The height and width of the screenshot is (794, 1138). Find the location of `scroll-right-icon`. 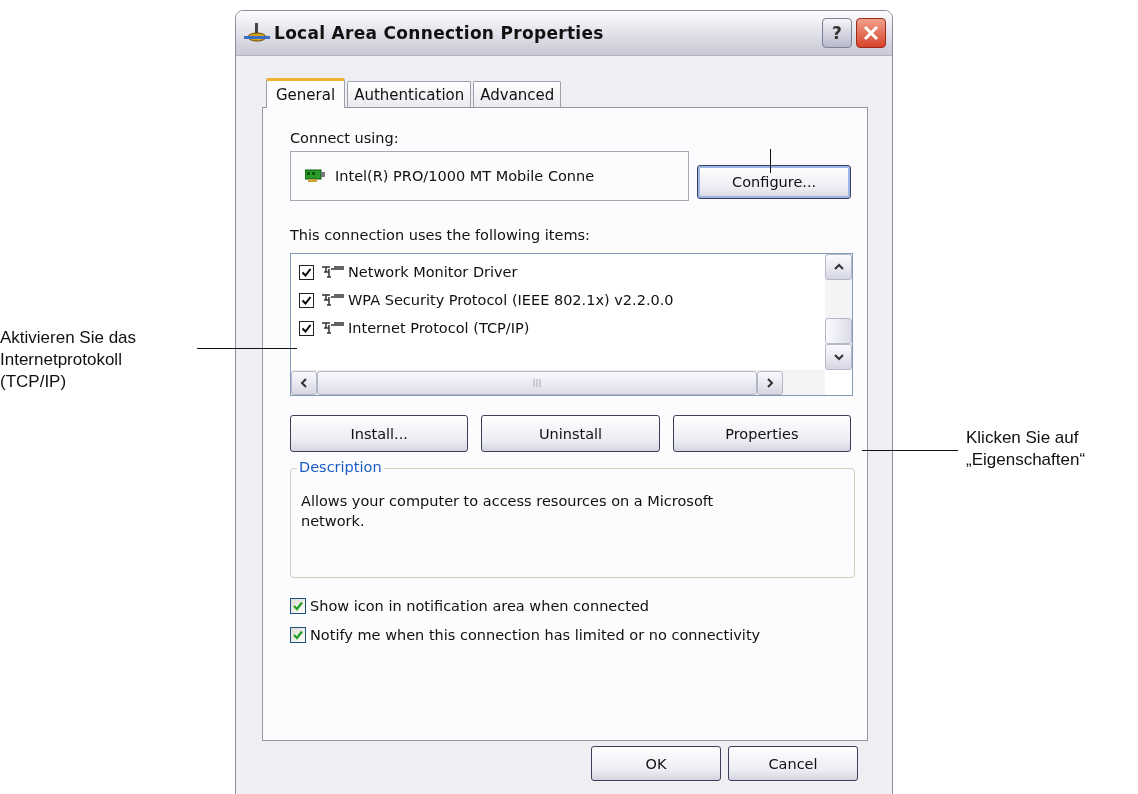

scroll-right-icon is located at coordinates (770, 383).